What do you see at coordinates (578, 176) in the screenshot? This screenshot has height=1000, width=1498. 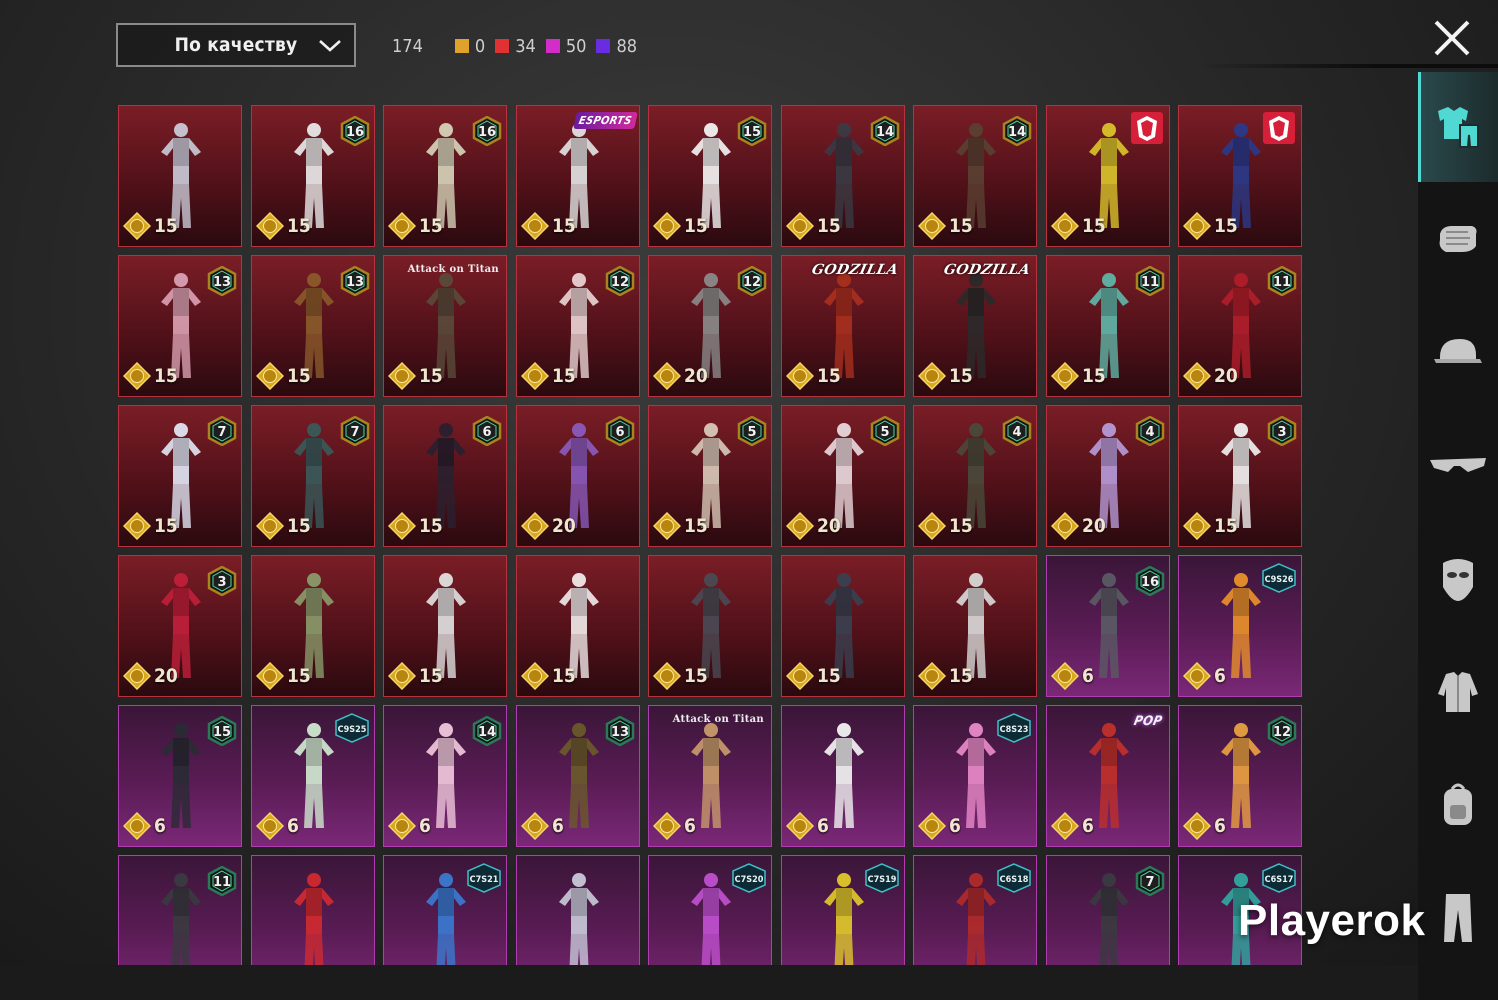 I see `outfit-item-tile: ESPORTS 15` at bounding box center [578, 176].